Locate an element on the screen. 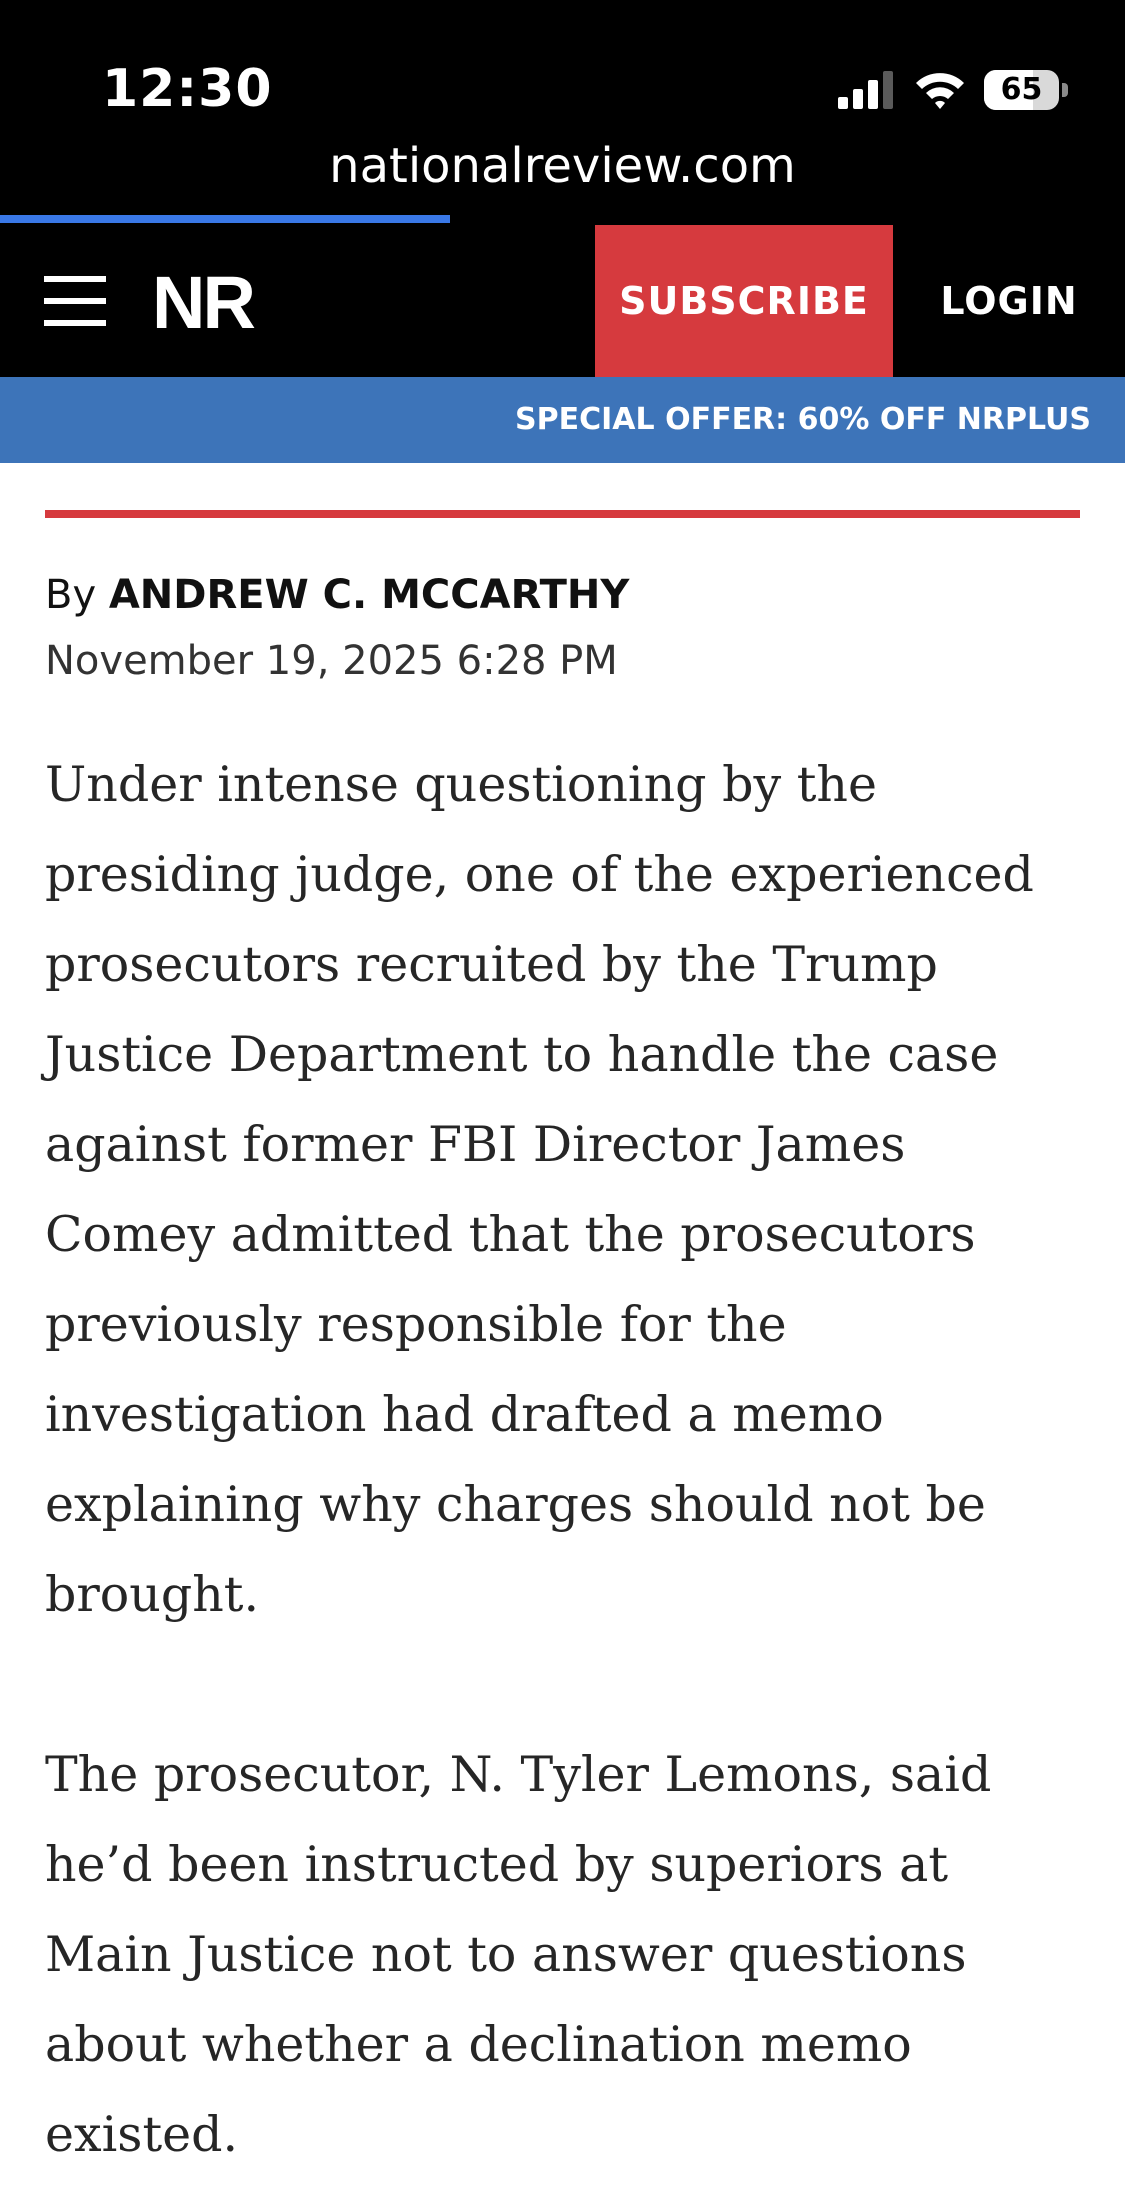  status-time: 12:30 is located at coordinates (187, 89).